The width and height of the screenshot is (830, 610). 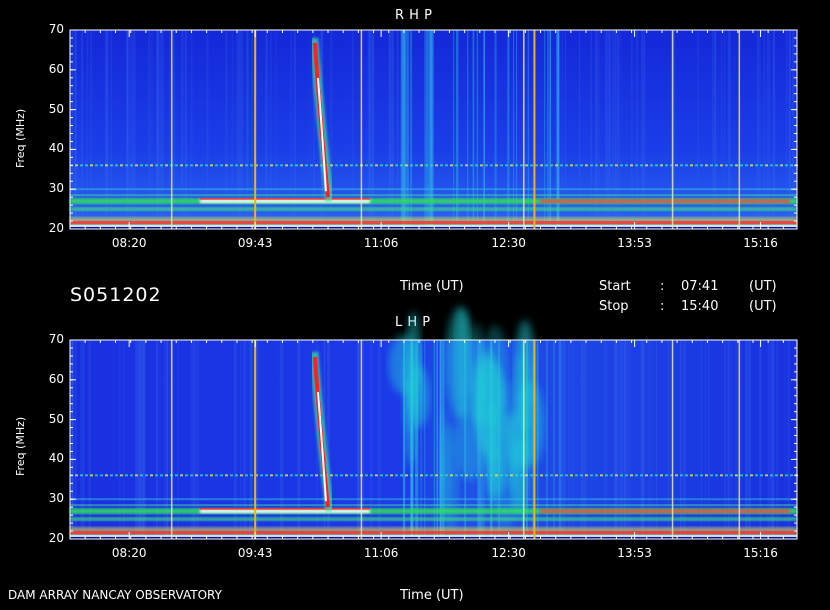 I want to click on band-27mhz-edge, so click(x=285, y=199).